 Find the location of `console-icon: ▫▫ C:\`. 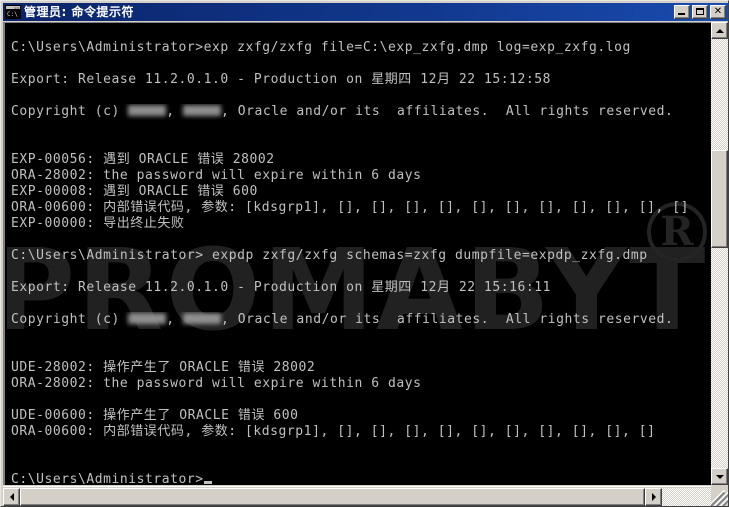

console-icon: ▫▫ C:\ is located at coordinates (13, 12).